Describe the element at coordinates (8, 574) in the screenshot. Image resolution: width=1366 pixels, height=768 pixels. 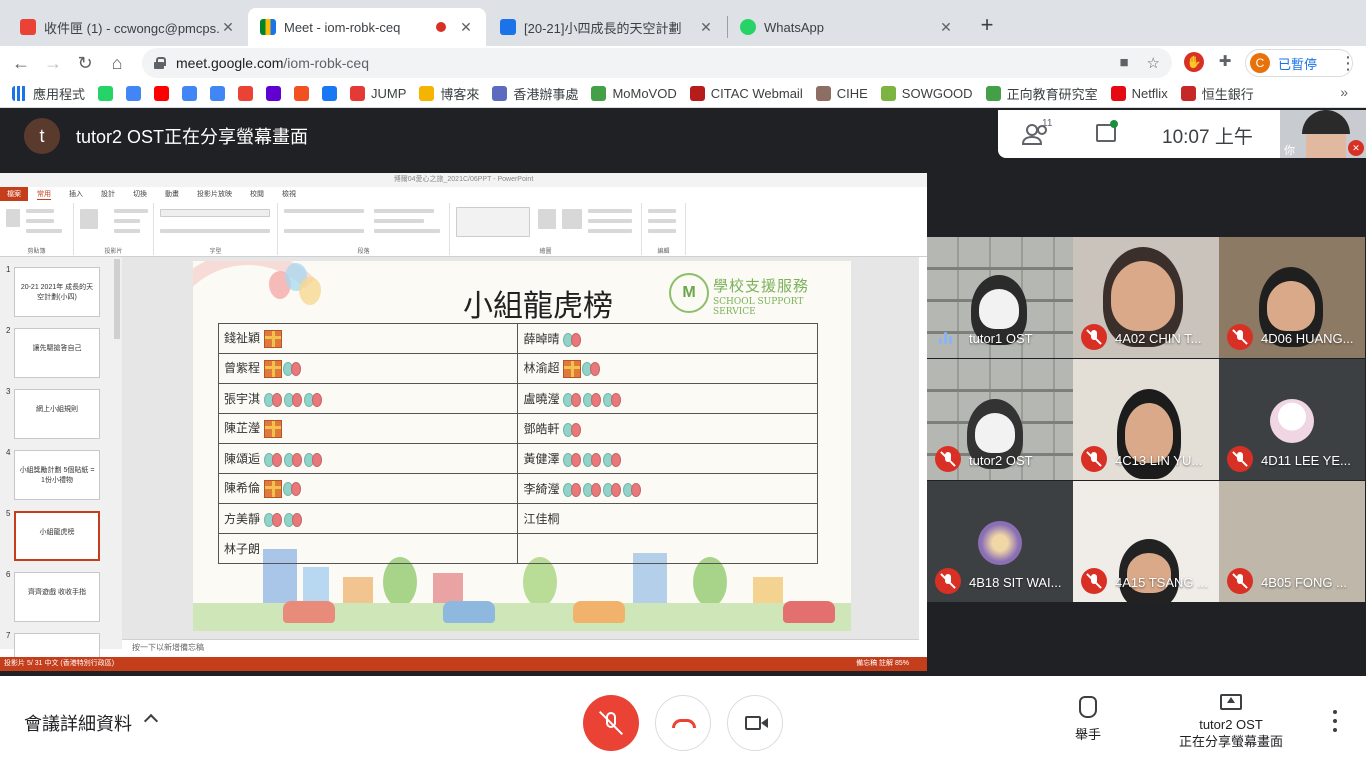
I see `thumbnail-number: 6` at that location.